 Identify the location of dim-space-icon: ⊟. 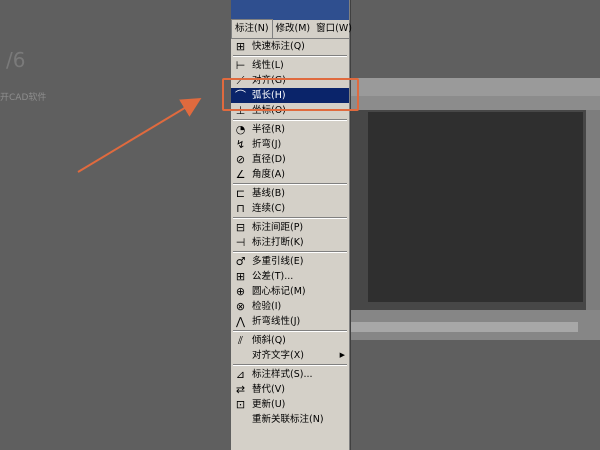
(240, 227).